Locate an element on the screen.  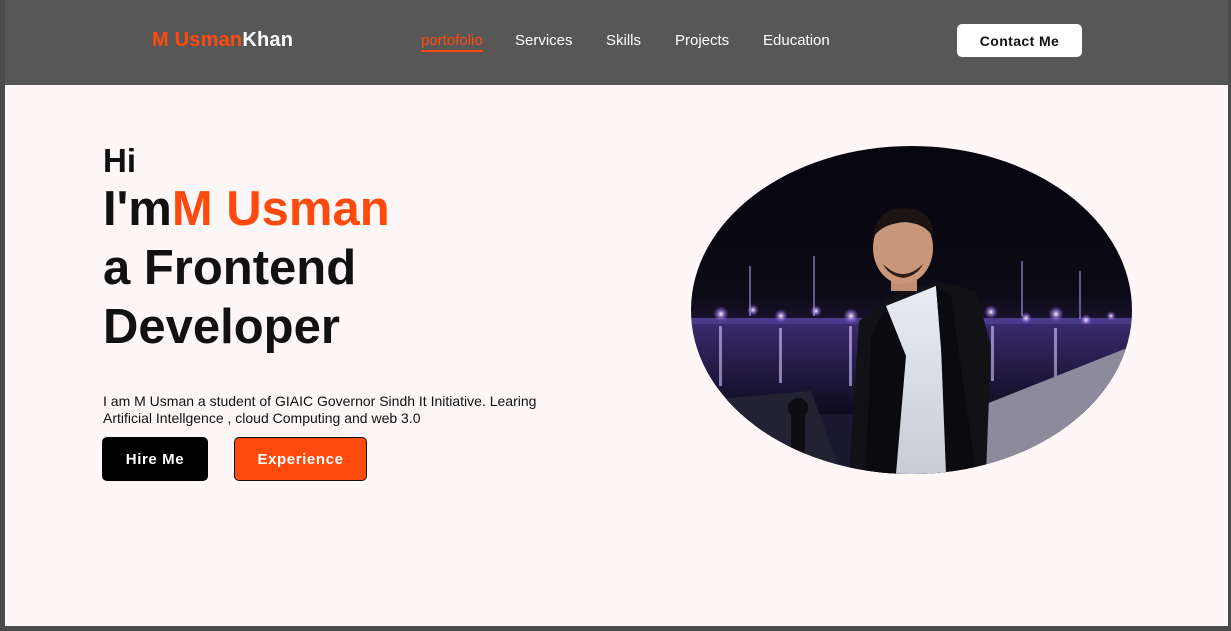
hero-intro-line: I'mM Usman is located at coordinates (246, 209).